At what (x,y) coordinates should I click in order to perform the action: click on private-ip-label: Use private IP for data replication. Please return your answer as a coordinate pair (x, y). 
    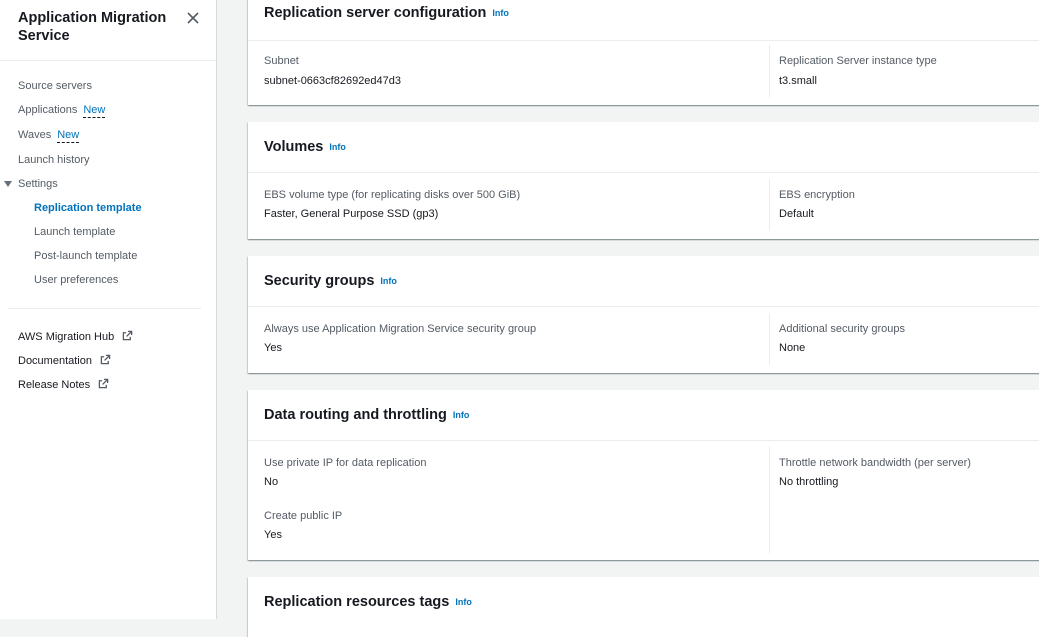
    Looking at the image, I should click on (345, 463).